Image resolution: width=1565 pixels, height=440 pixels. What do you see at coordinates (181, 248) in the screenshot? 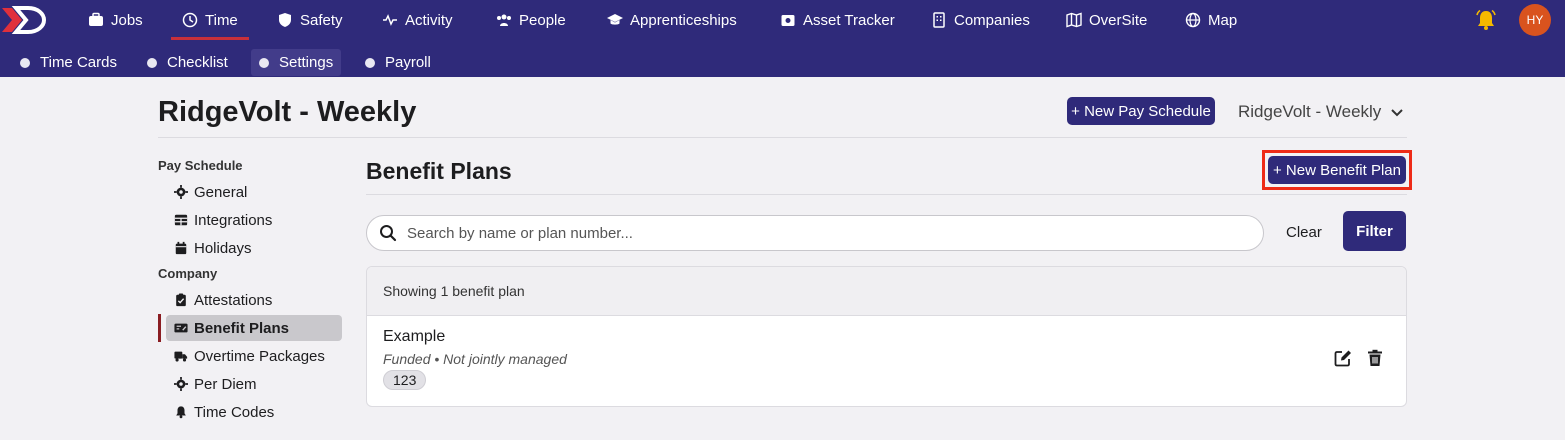
I see `calendar-icon` at bounding box center [181, 248].